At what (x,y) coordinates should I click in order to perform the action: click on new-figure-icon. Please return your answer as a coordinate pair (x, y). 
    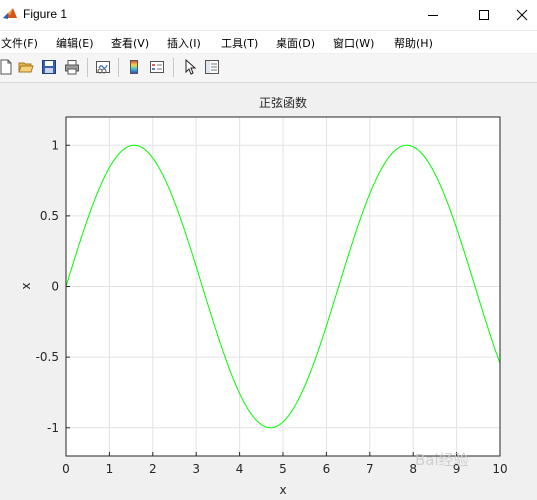
    Looking at the image, I should click on (6, 67).